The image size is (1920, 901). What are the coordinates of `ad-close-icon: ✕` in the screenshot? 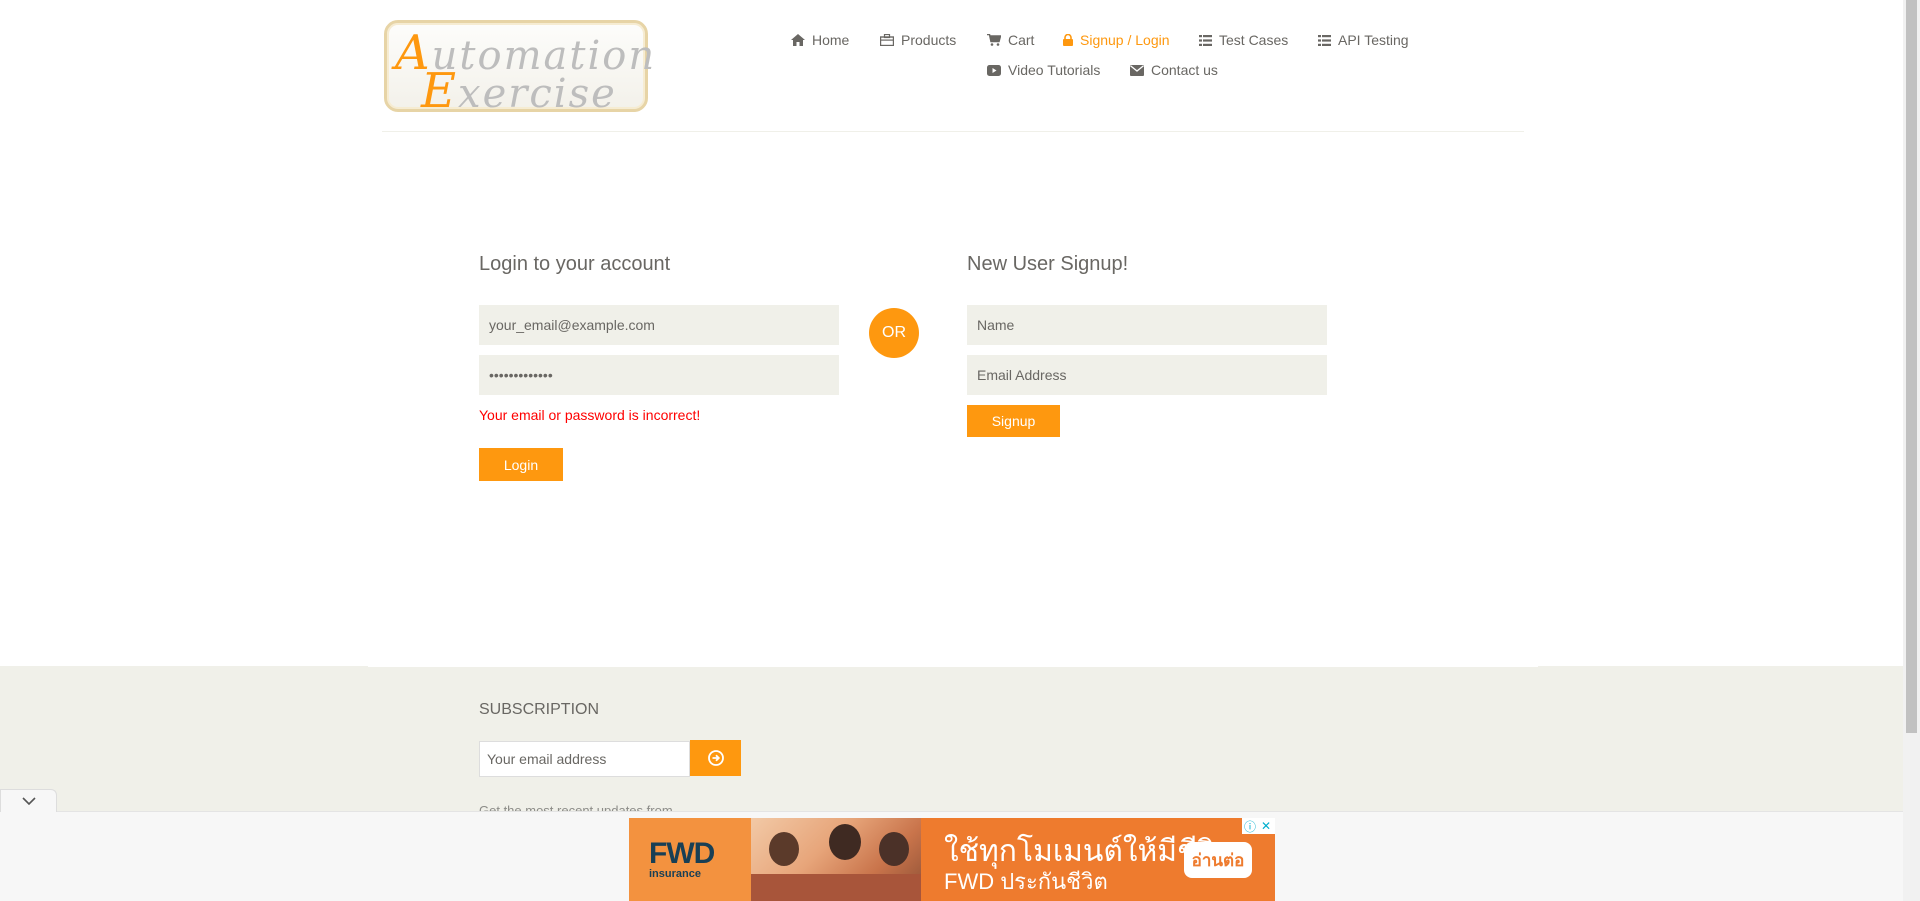 It's located at (1266, 826).